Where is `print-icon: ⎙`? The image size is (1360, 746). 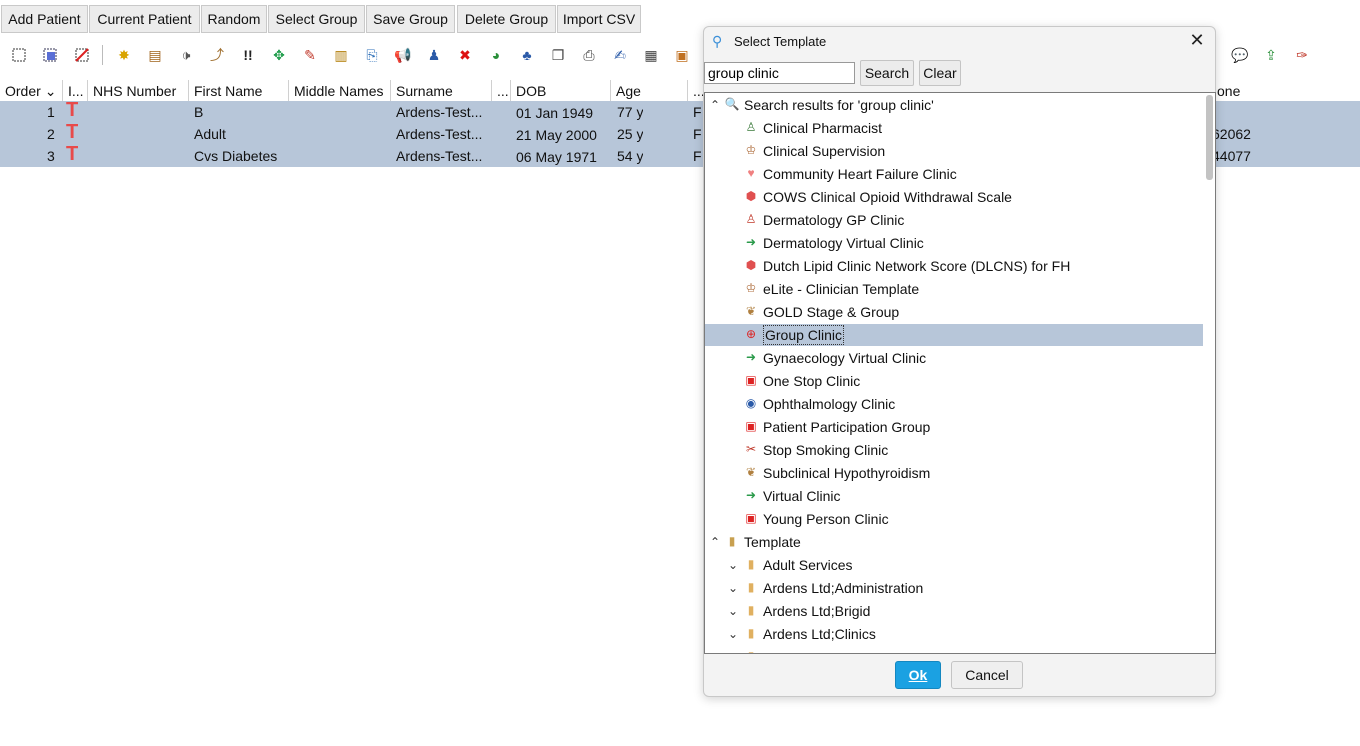 print-icon: ⎙ is located at coordinates (589, 55).